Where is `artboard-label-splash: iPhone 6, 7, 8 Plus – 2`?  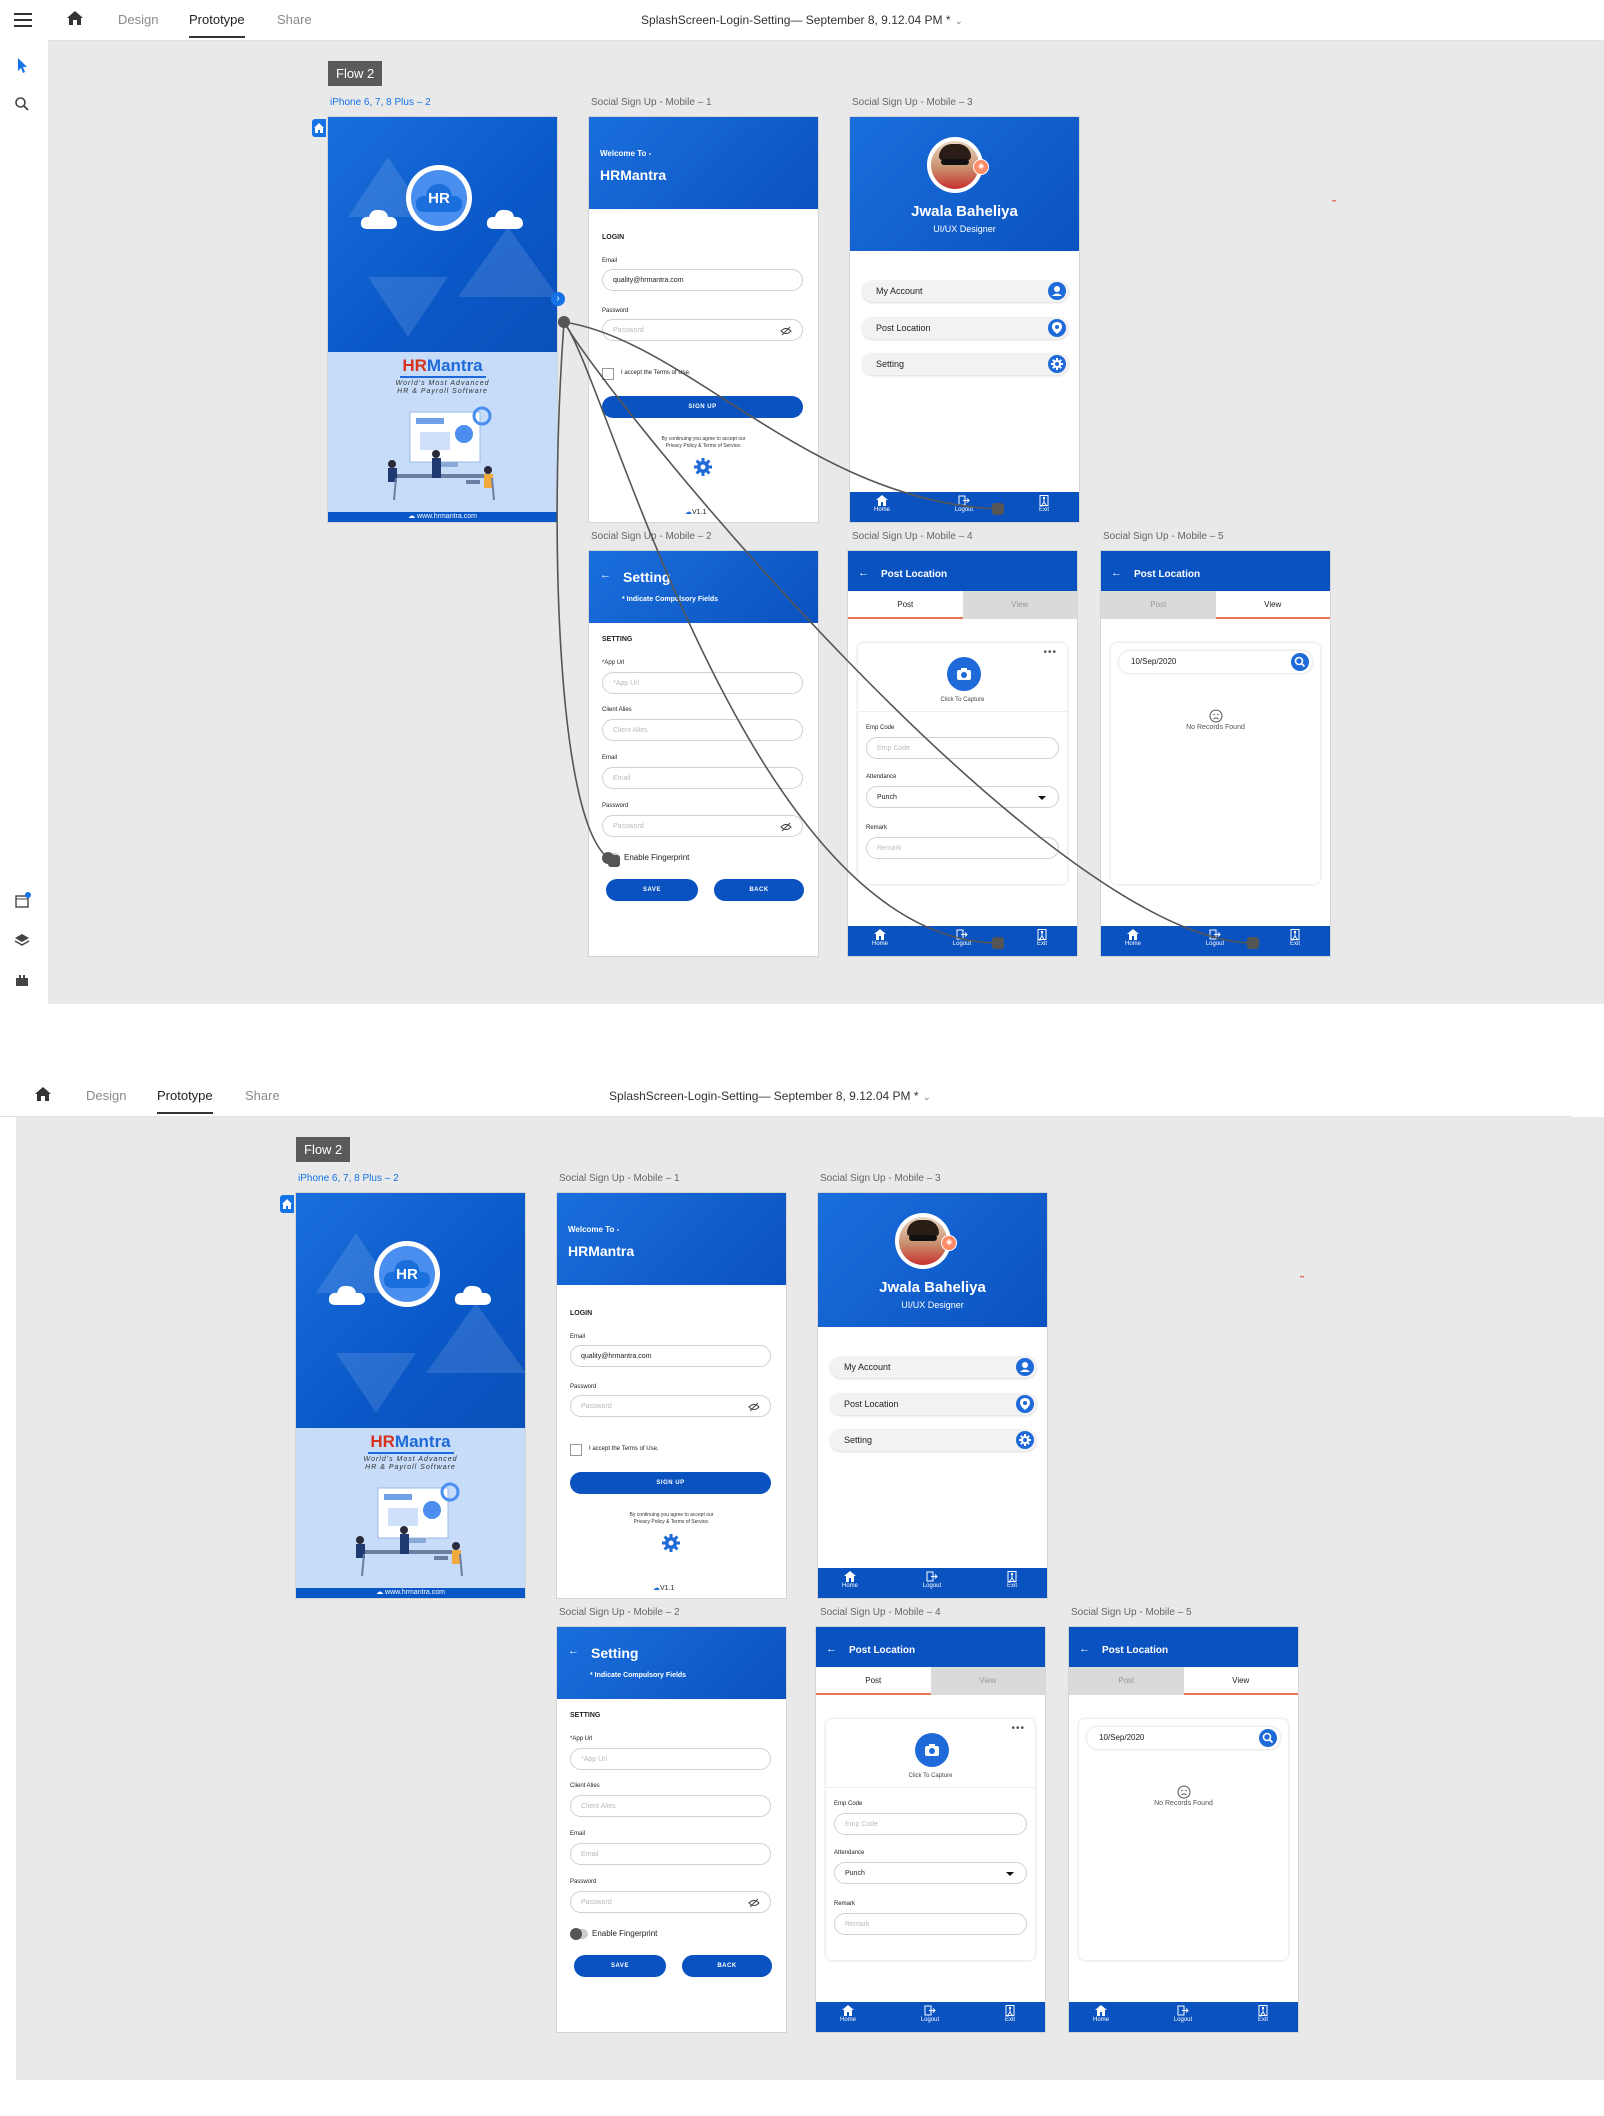 artboard-label-splash: iPhone 6, 7, 8 Plus – 2 is located at coordinates (380, 102).